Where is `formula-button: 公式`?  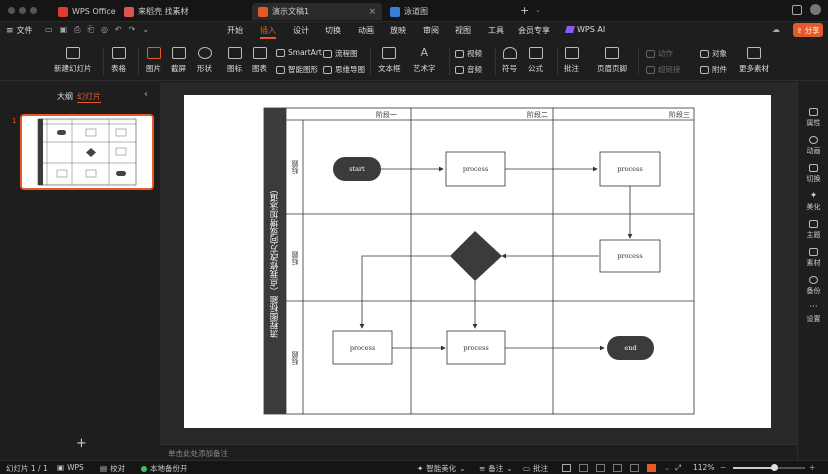 formula-button: 公式 is located at coordinates (535, 60).